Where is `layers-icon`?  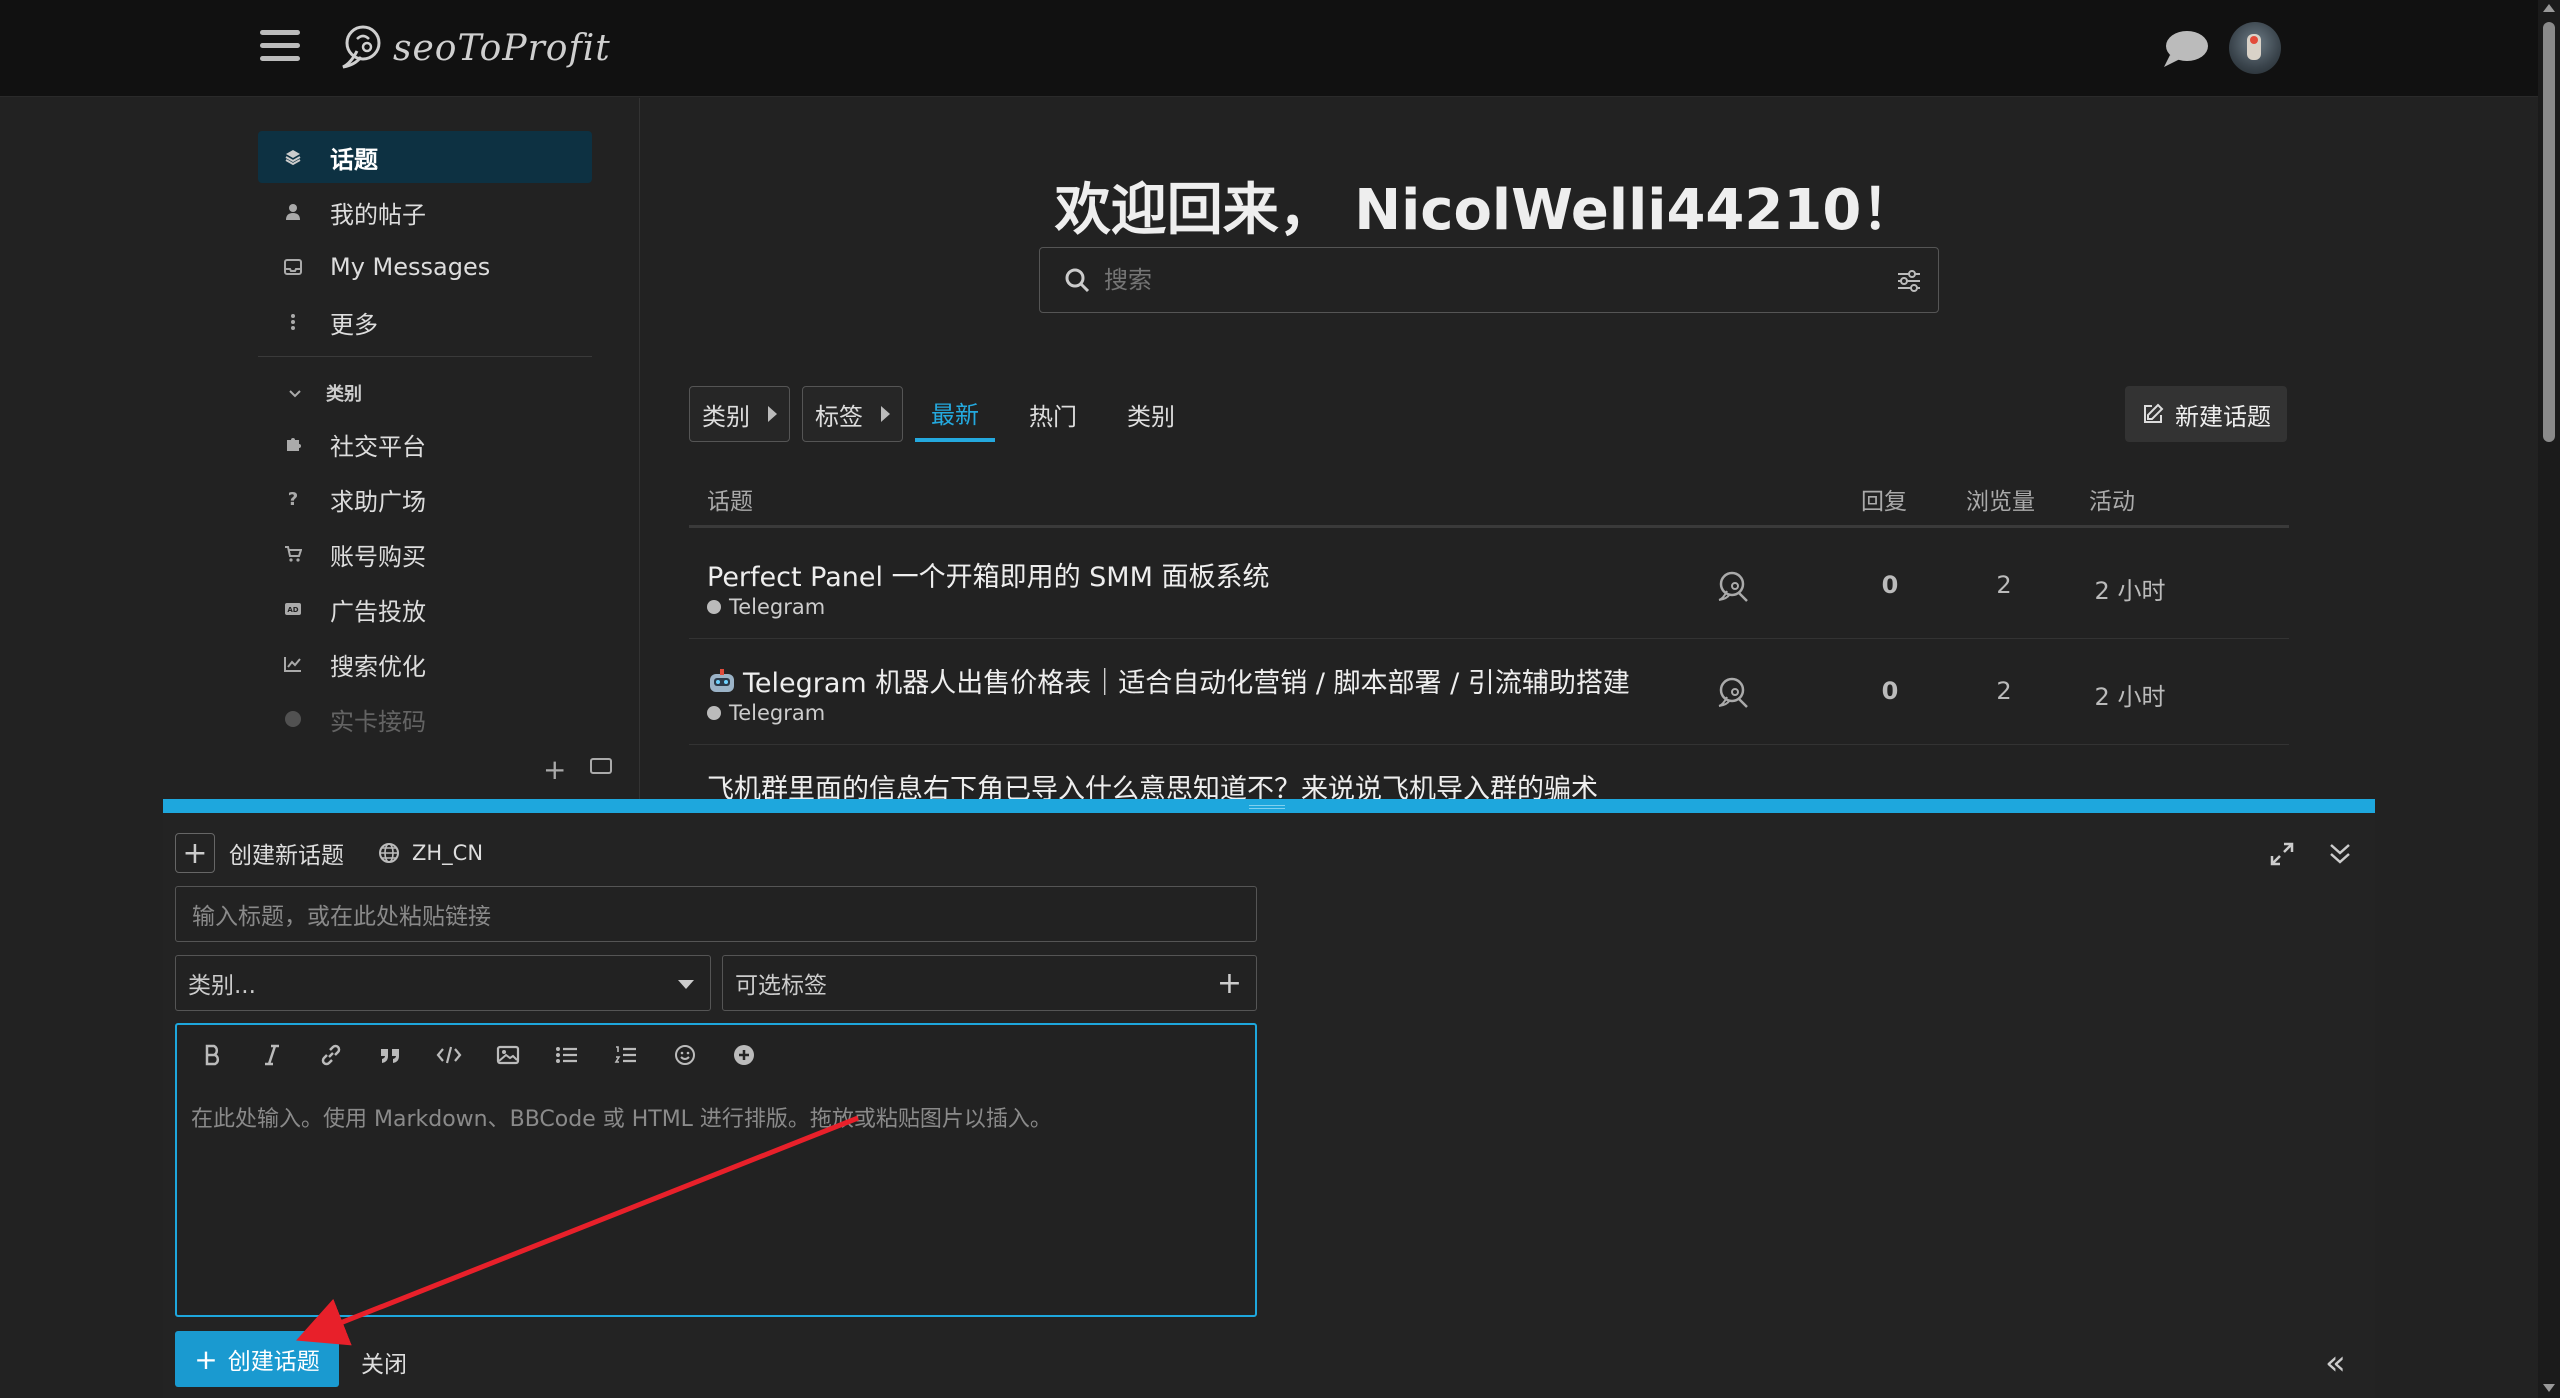
layers-icon is located at coordinates (293, 157).